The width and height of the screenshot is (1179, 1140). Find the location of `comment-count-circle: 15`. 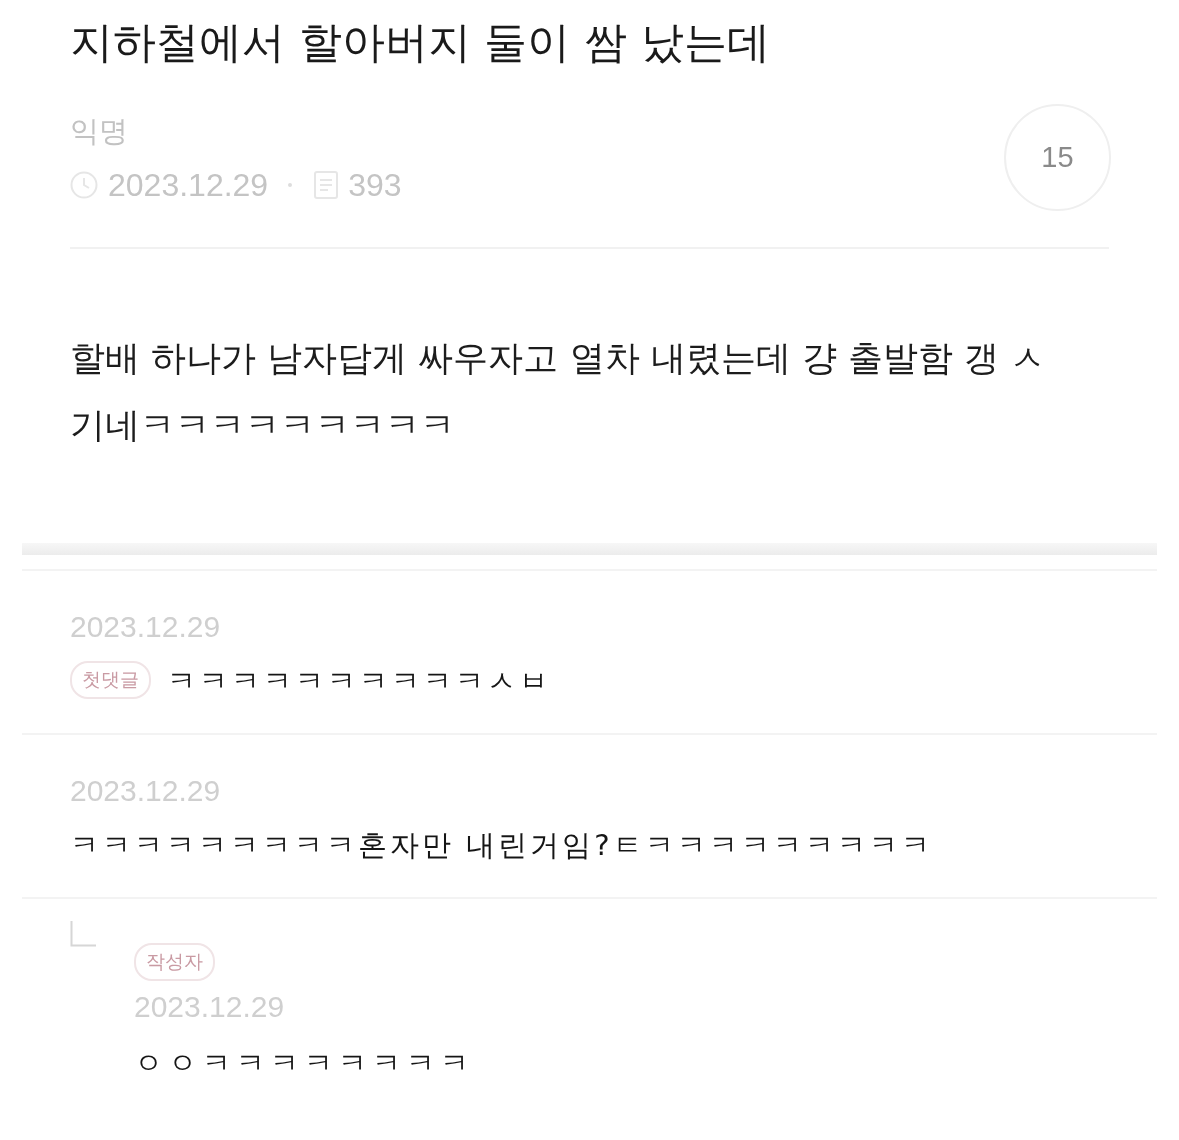

comment-count-circle: 15 is located at coordinates (1057, 157).